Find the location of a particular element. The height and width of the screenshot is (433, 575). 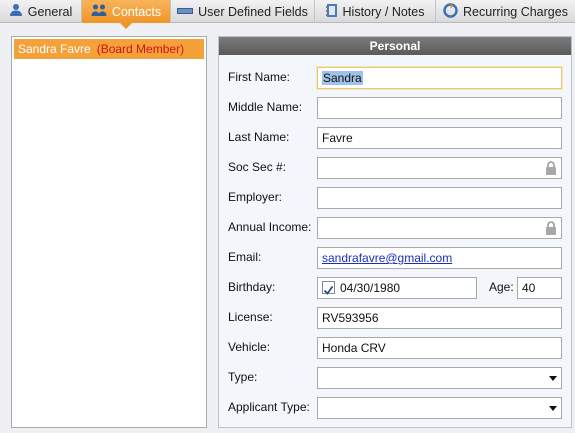

type-row: Type: is located at coordinates (395, 378).